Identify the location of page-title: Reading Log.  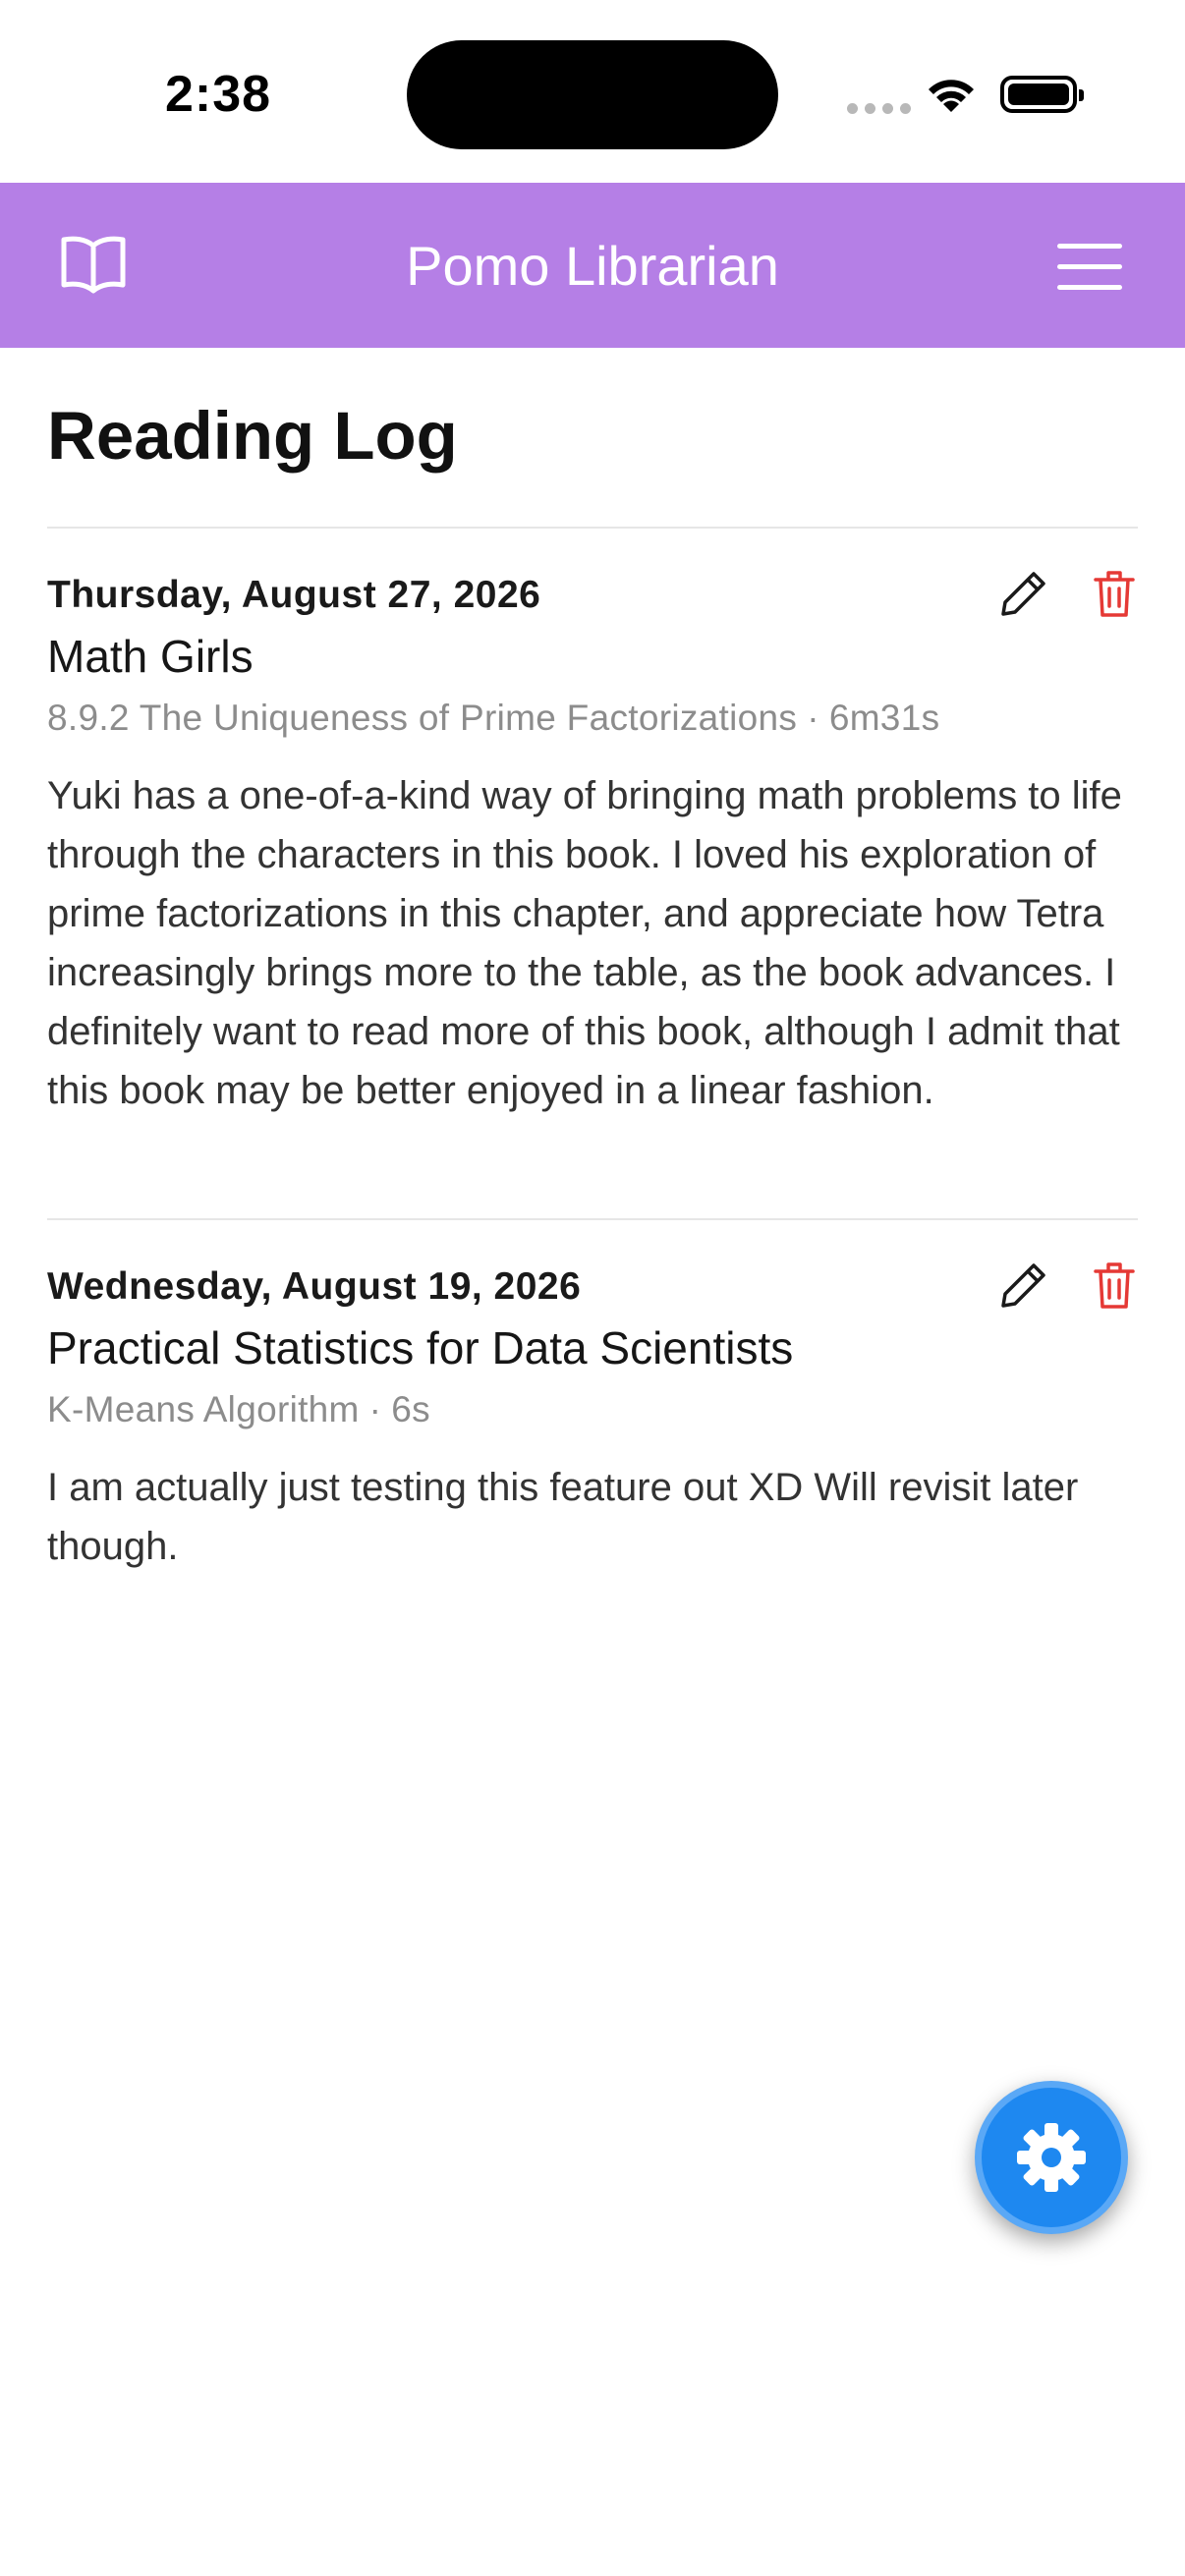
(253, 436).